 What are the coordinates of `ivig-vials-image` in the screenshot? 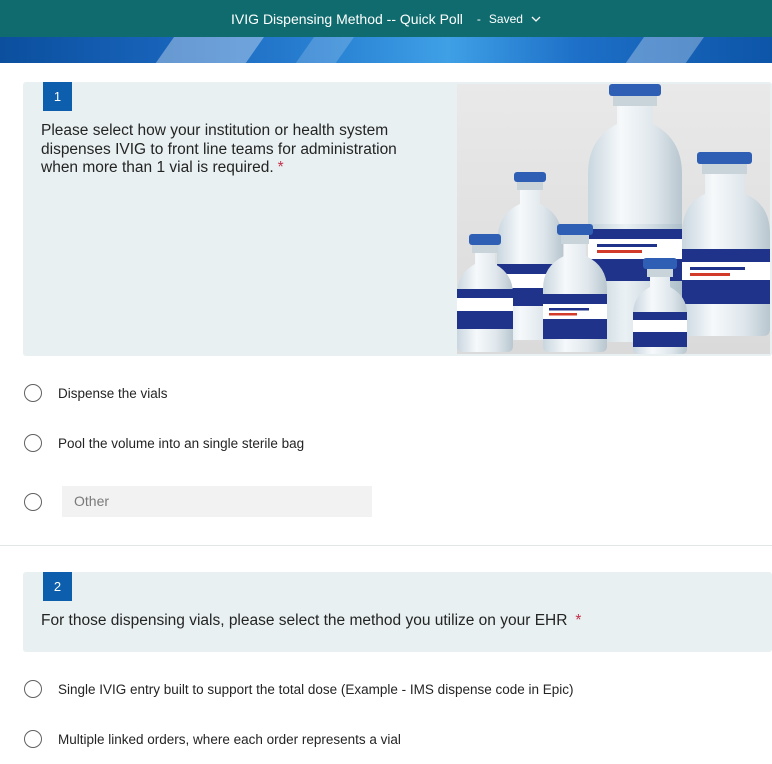 It's located at (613, 219).